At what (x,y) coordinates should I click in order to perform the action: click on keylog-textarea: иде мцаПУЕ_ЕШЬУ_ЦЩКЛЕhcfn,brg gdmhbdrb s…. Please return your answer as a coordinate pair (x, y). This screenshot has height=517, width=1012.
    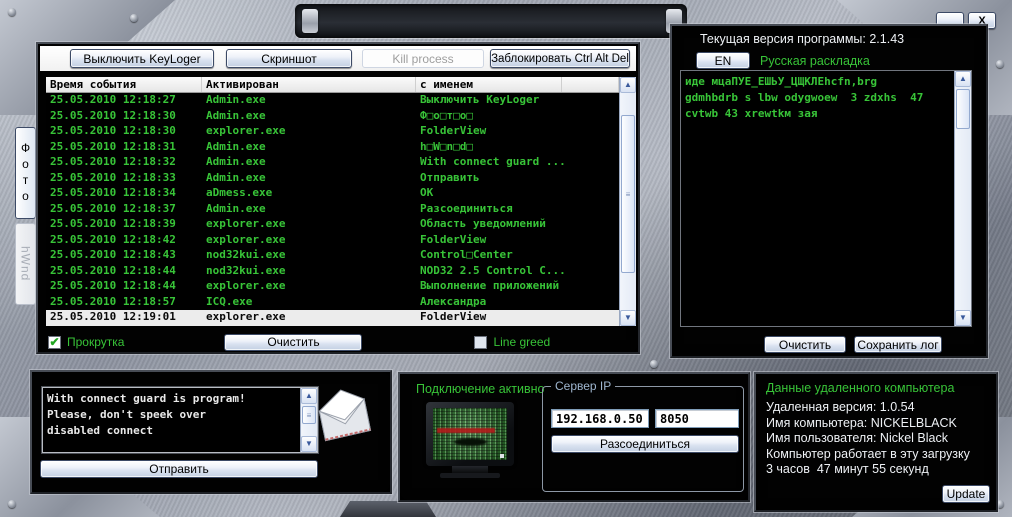
    Looking at the image, I should click on (826, 198).